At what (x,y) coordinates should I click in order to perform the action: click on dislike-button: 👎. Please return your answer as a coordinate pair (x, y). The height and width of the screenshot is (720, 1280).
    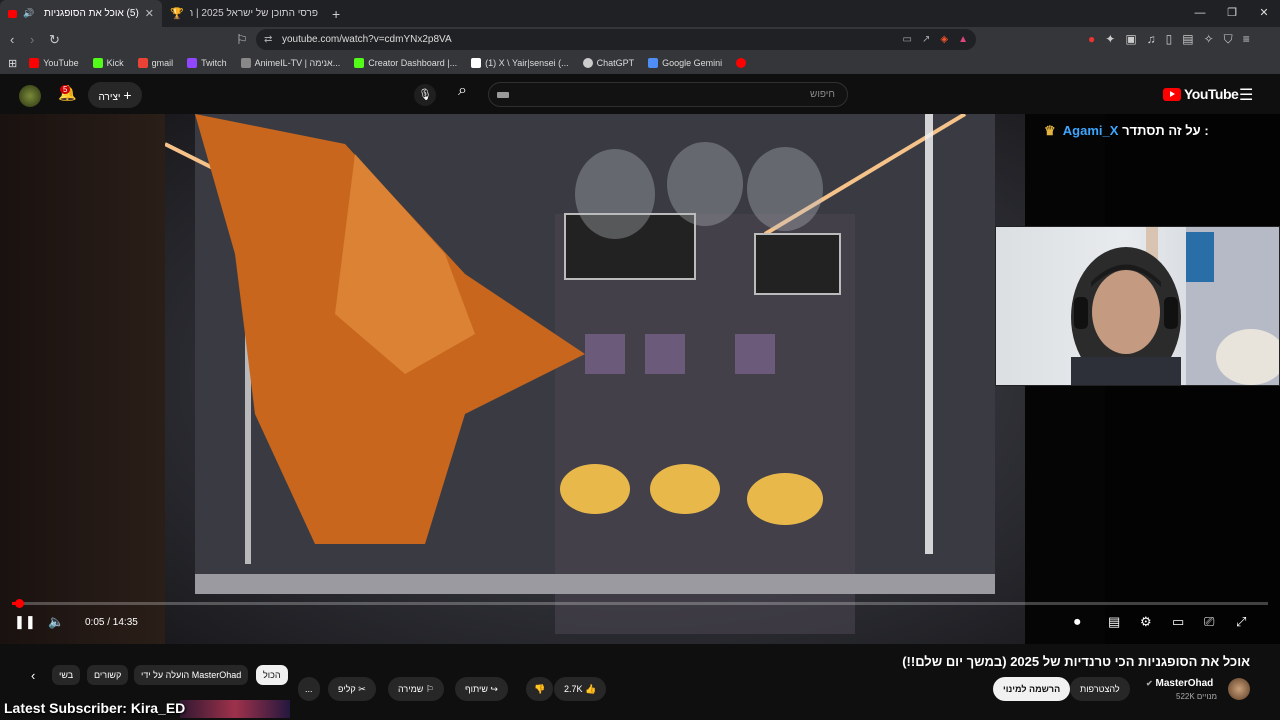
    Looking at the image, I should click on (540, 689).